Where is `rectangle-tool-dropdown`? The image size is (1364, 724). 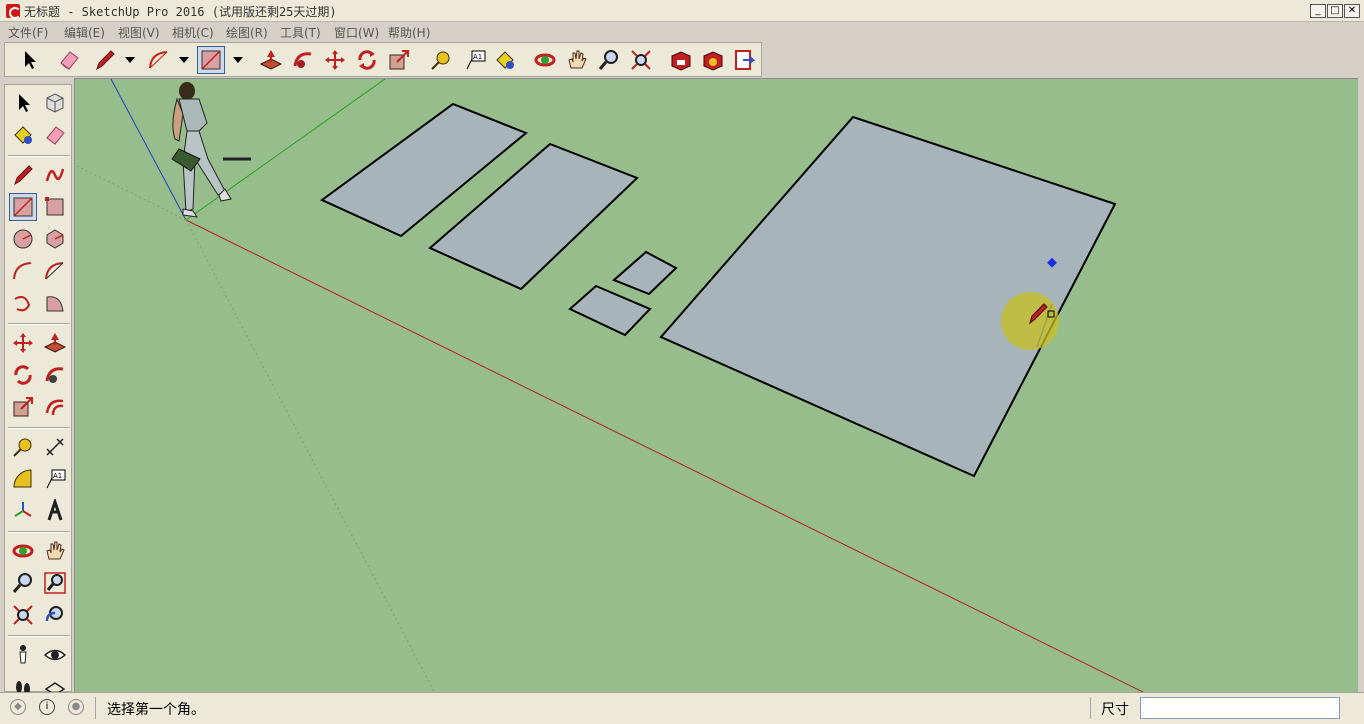
rectangle-tool-dropdown is located at coordinates (238, 60).